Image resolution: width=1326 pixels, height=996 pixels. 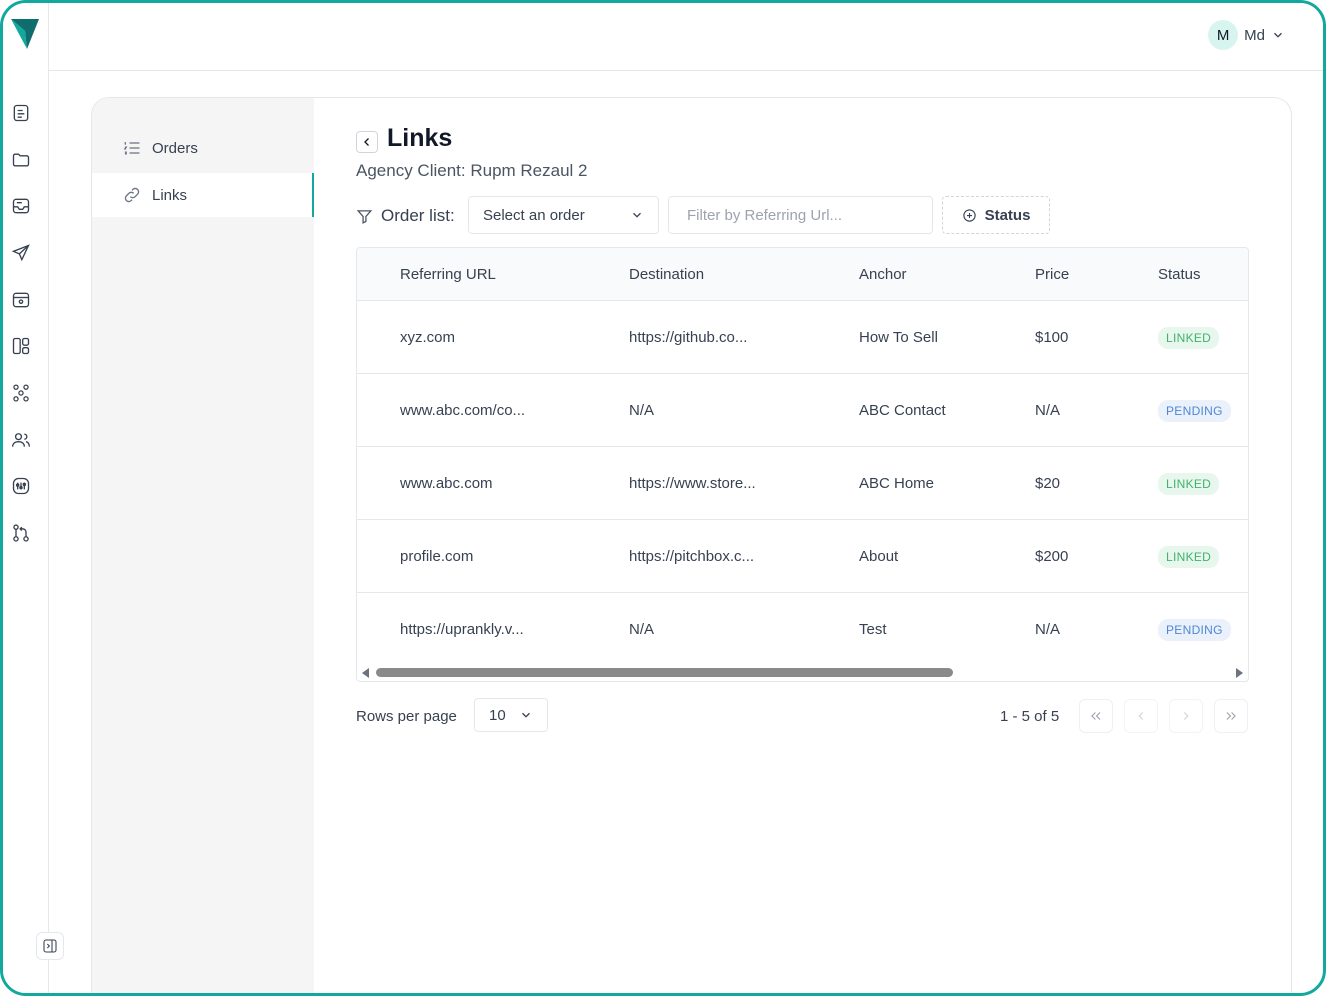 I want to click on cell-referring-url: www.abc.com, so click(x=446, y=483).